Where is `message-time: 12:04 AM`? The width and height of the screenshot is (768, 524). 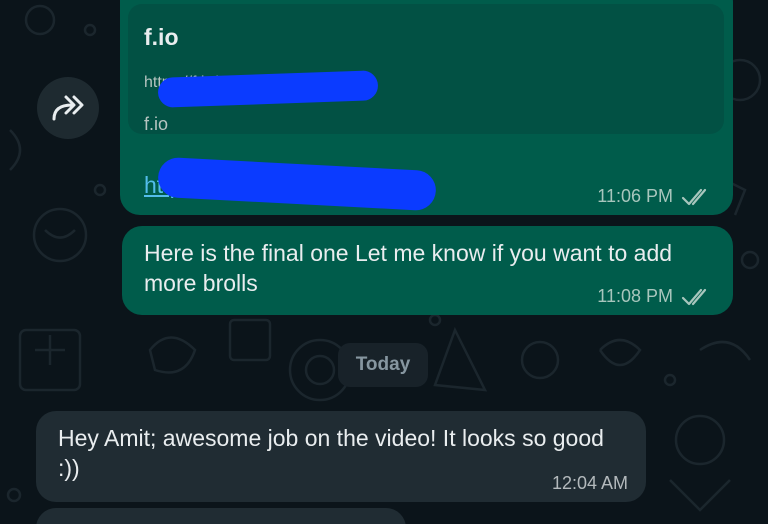
message-time: 12:04 AM is located at coordinates (589, 483).